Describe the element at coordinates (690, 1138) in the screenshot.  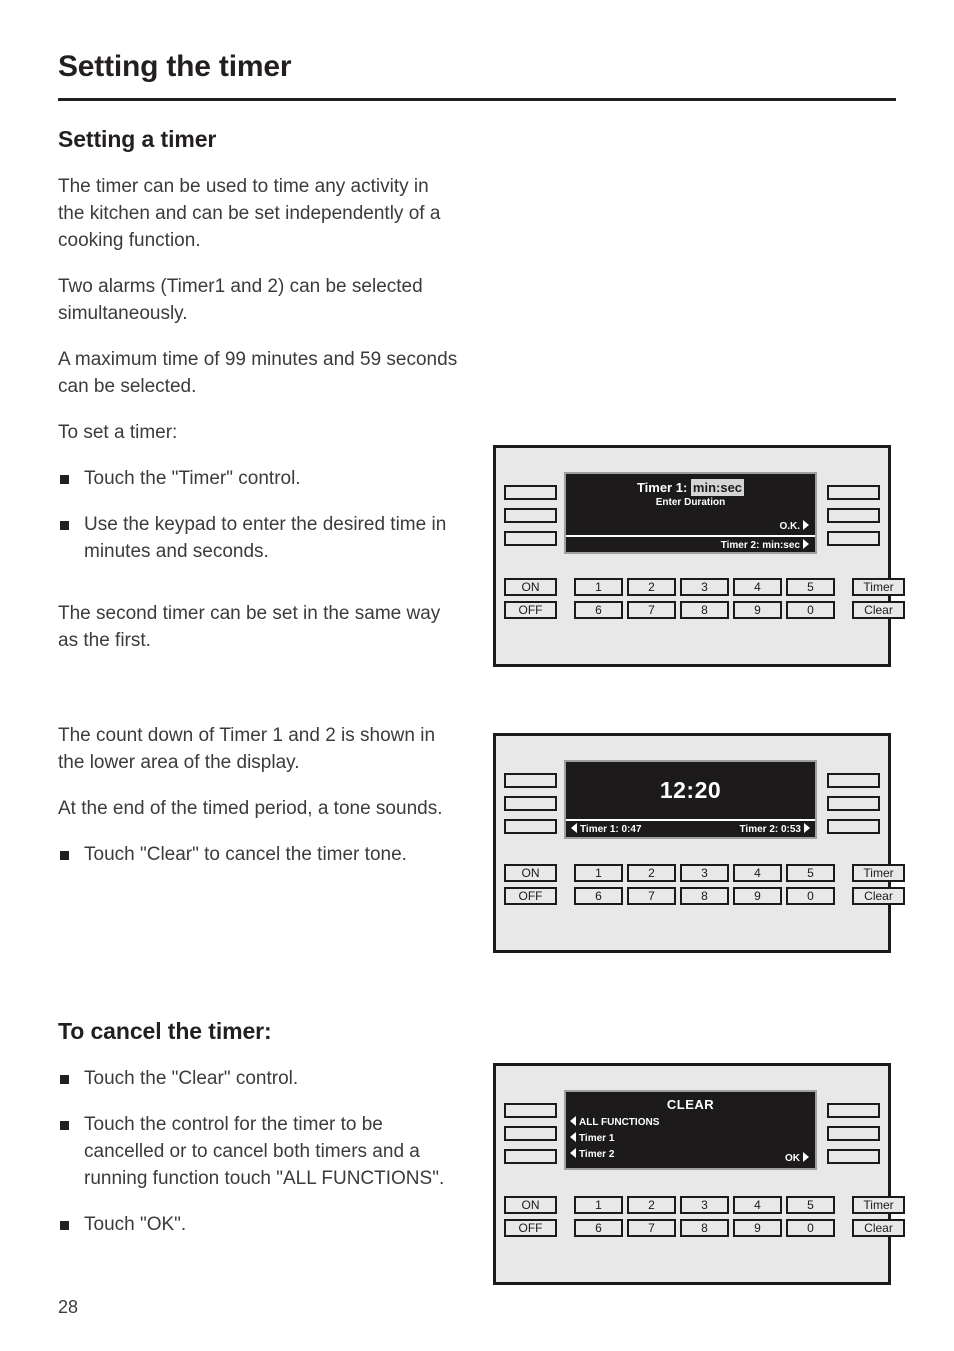
I see `menu-item-timer-1: Timer 1` at that location.